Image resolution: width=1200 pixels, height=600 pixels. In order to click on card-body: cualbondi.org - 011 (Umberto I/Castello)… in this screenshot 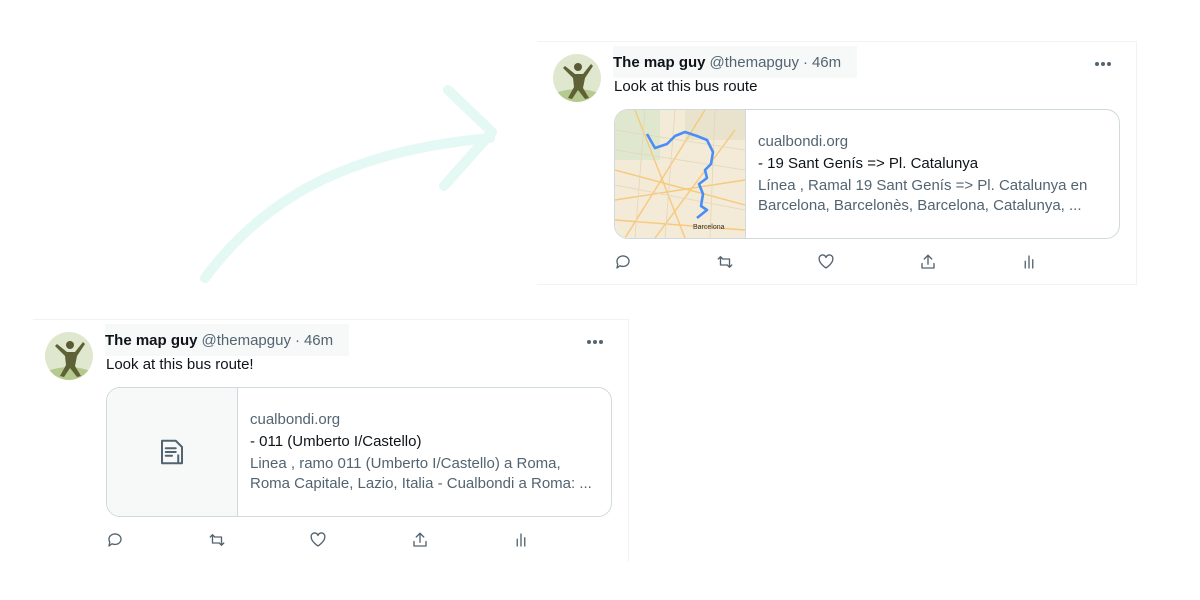, I will do `click(421, 452)`.